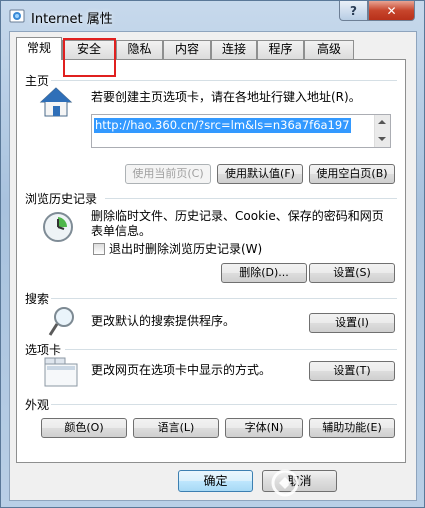  I want to click on security-tab-highlight, so click(89, 57).